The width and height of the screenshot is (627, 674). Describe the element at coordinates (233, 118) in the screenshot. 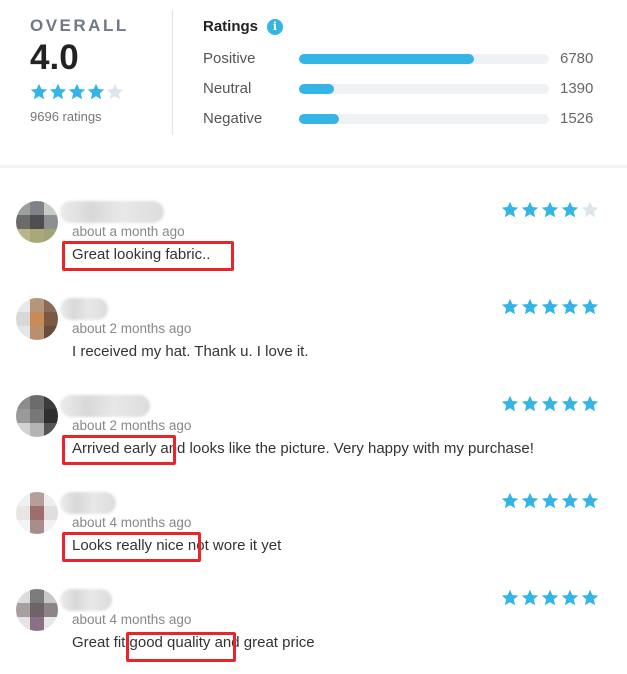

I see `rating-label: Negative` at that location.